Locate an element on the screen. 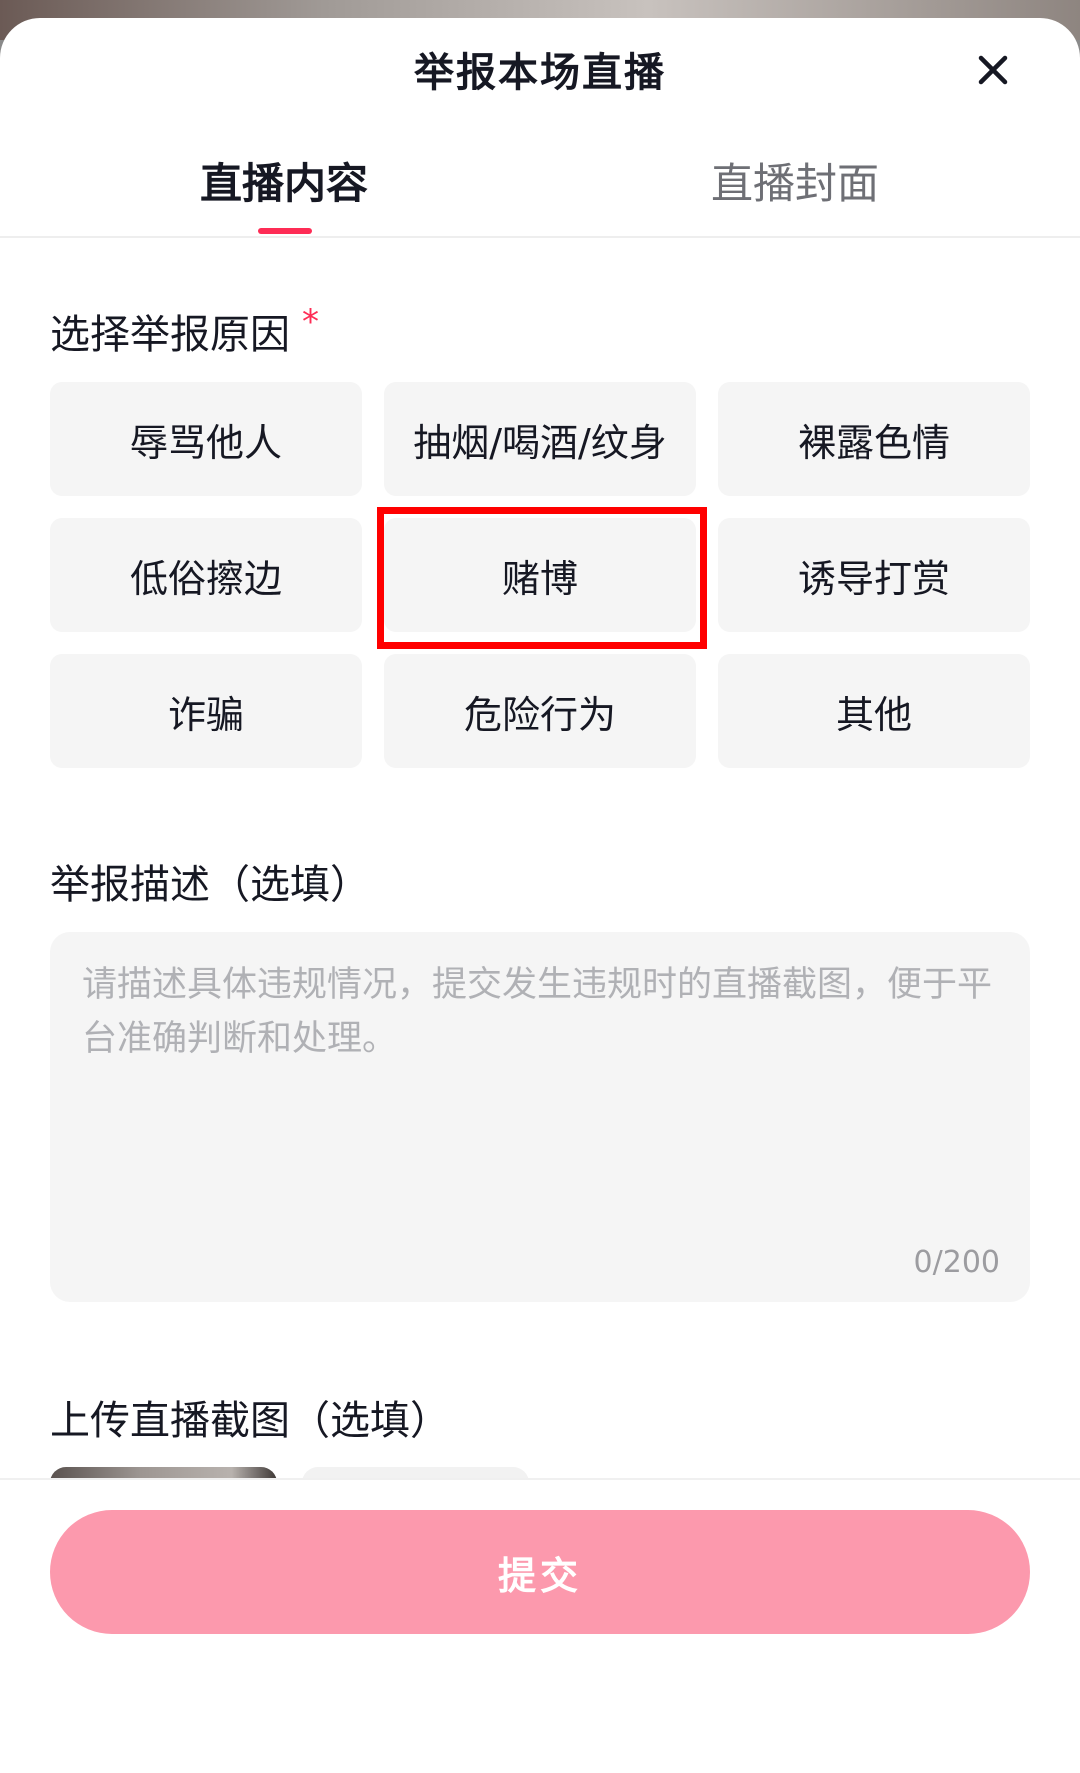 This screenshot has width=1080, height=1773. reason-chip: 低俗擦边 is located at coordinates (206, 575).